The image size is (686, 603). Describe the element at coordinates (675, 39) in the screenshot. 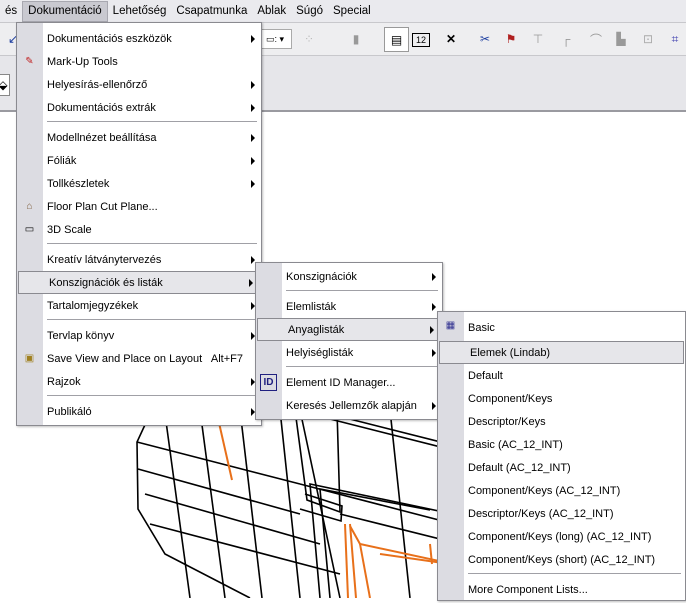

I see `transform-icon: ⌗` at that location.